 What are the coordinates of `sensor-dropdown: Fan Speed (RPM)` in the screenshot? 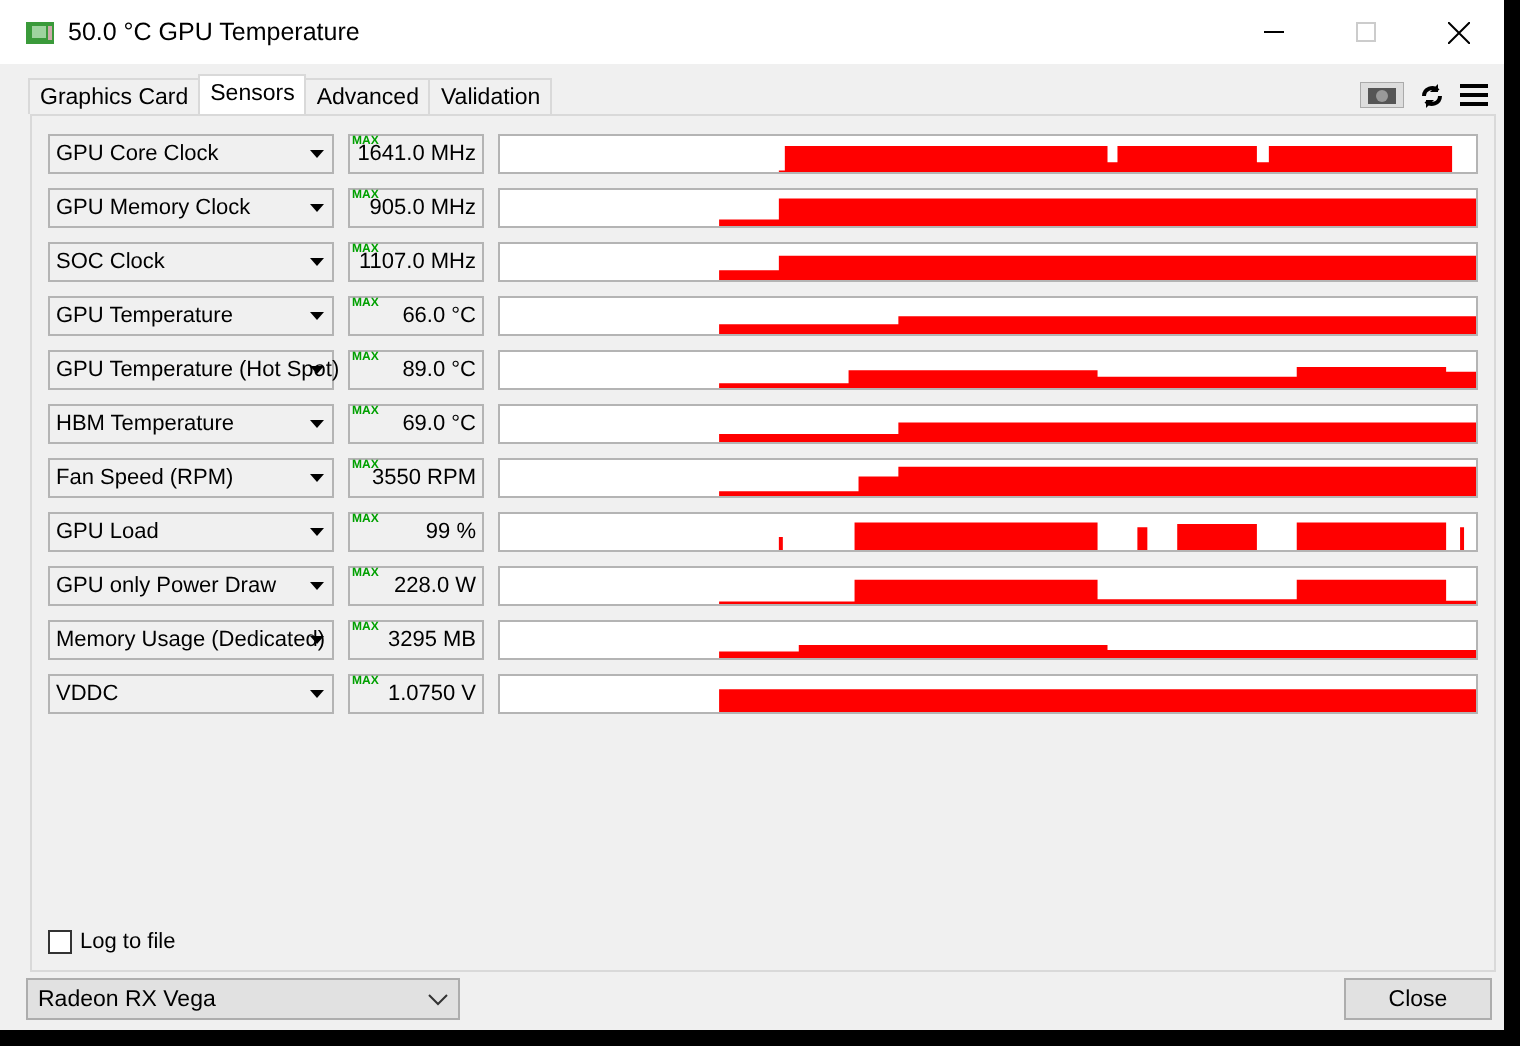 It's located at (191, 478).